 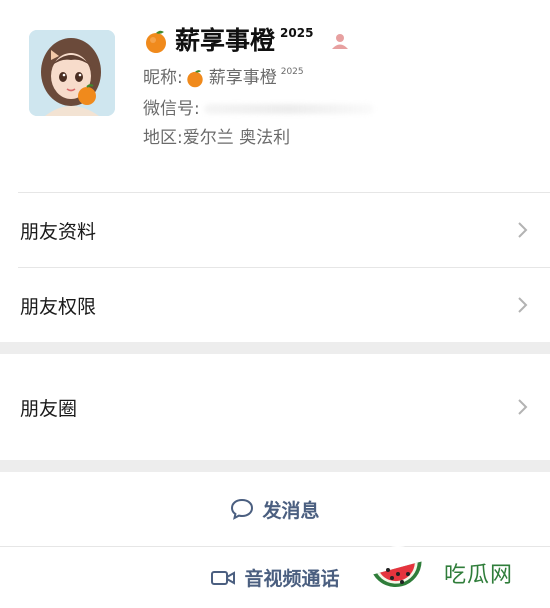 What do you see at coordinates (297, 33) in the screenshot?
I see `display-name-superscript: 2025` at bounding box center [297, 33].